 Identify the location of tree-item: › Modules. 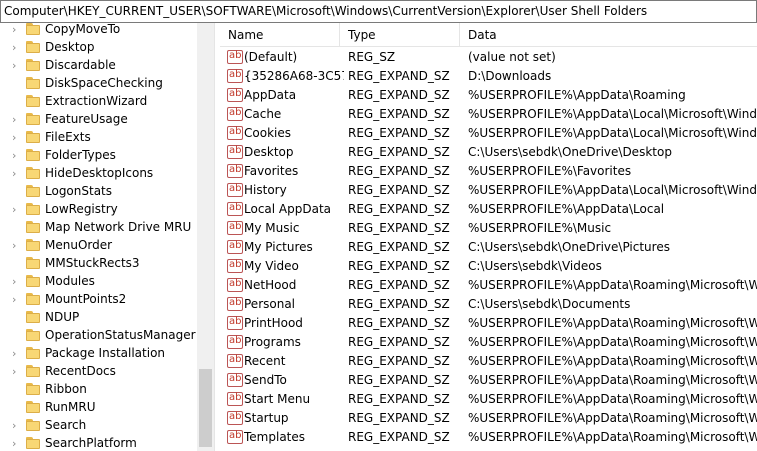
(98, 282).